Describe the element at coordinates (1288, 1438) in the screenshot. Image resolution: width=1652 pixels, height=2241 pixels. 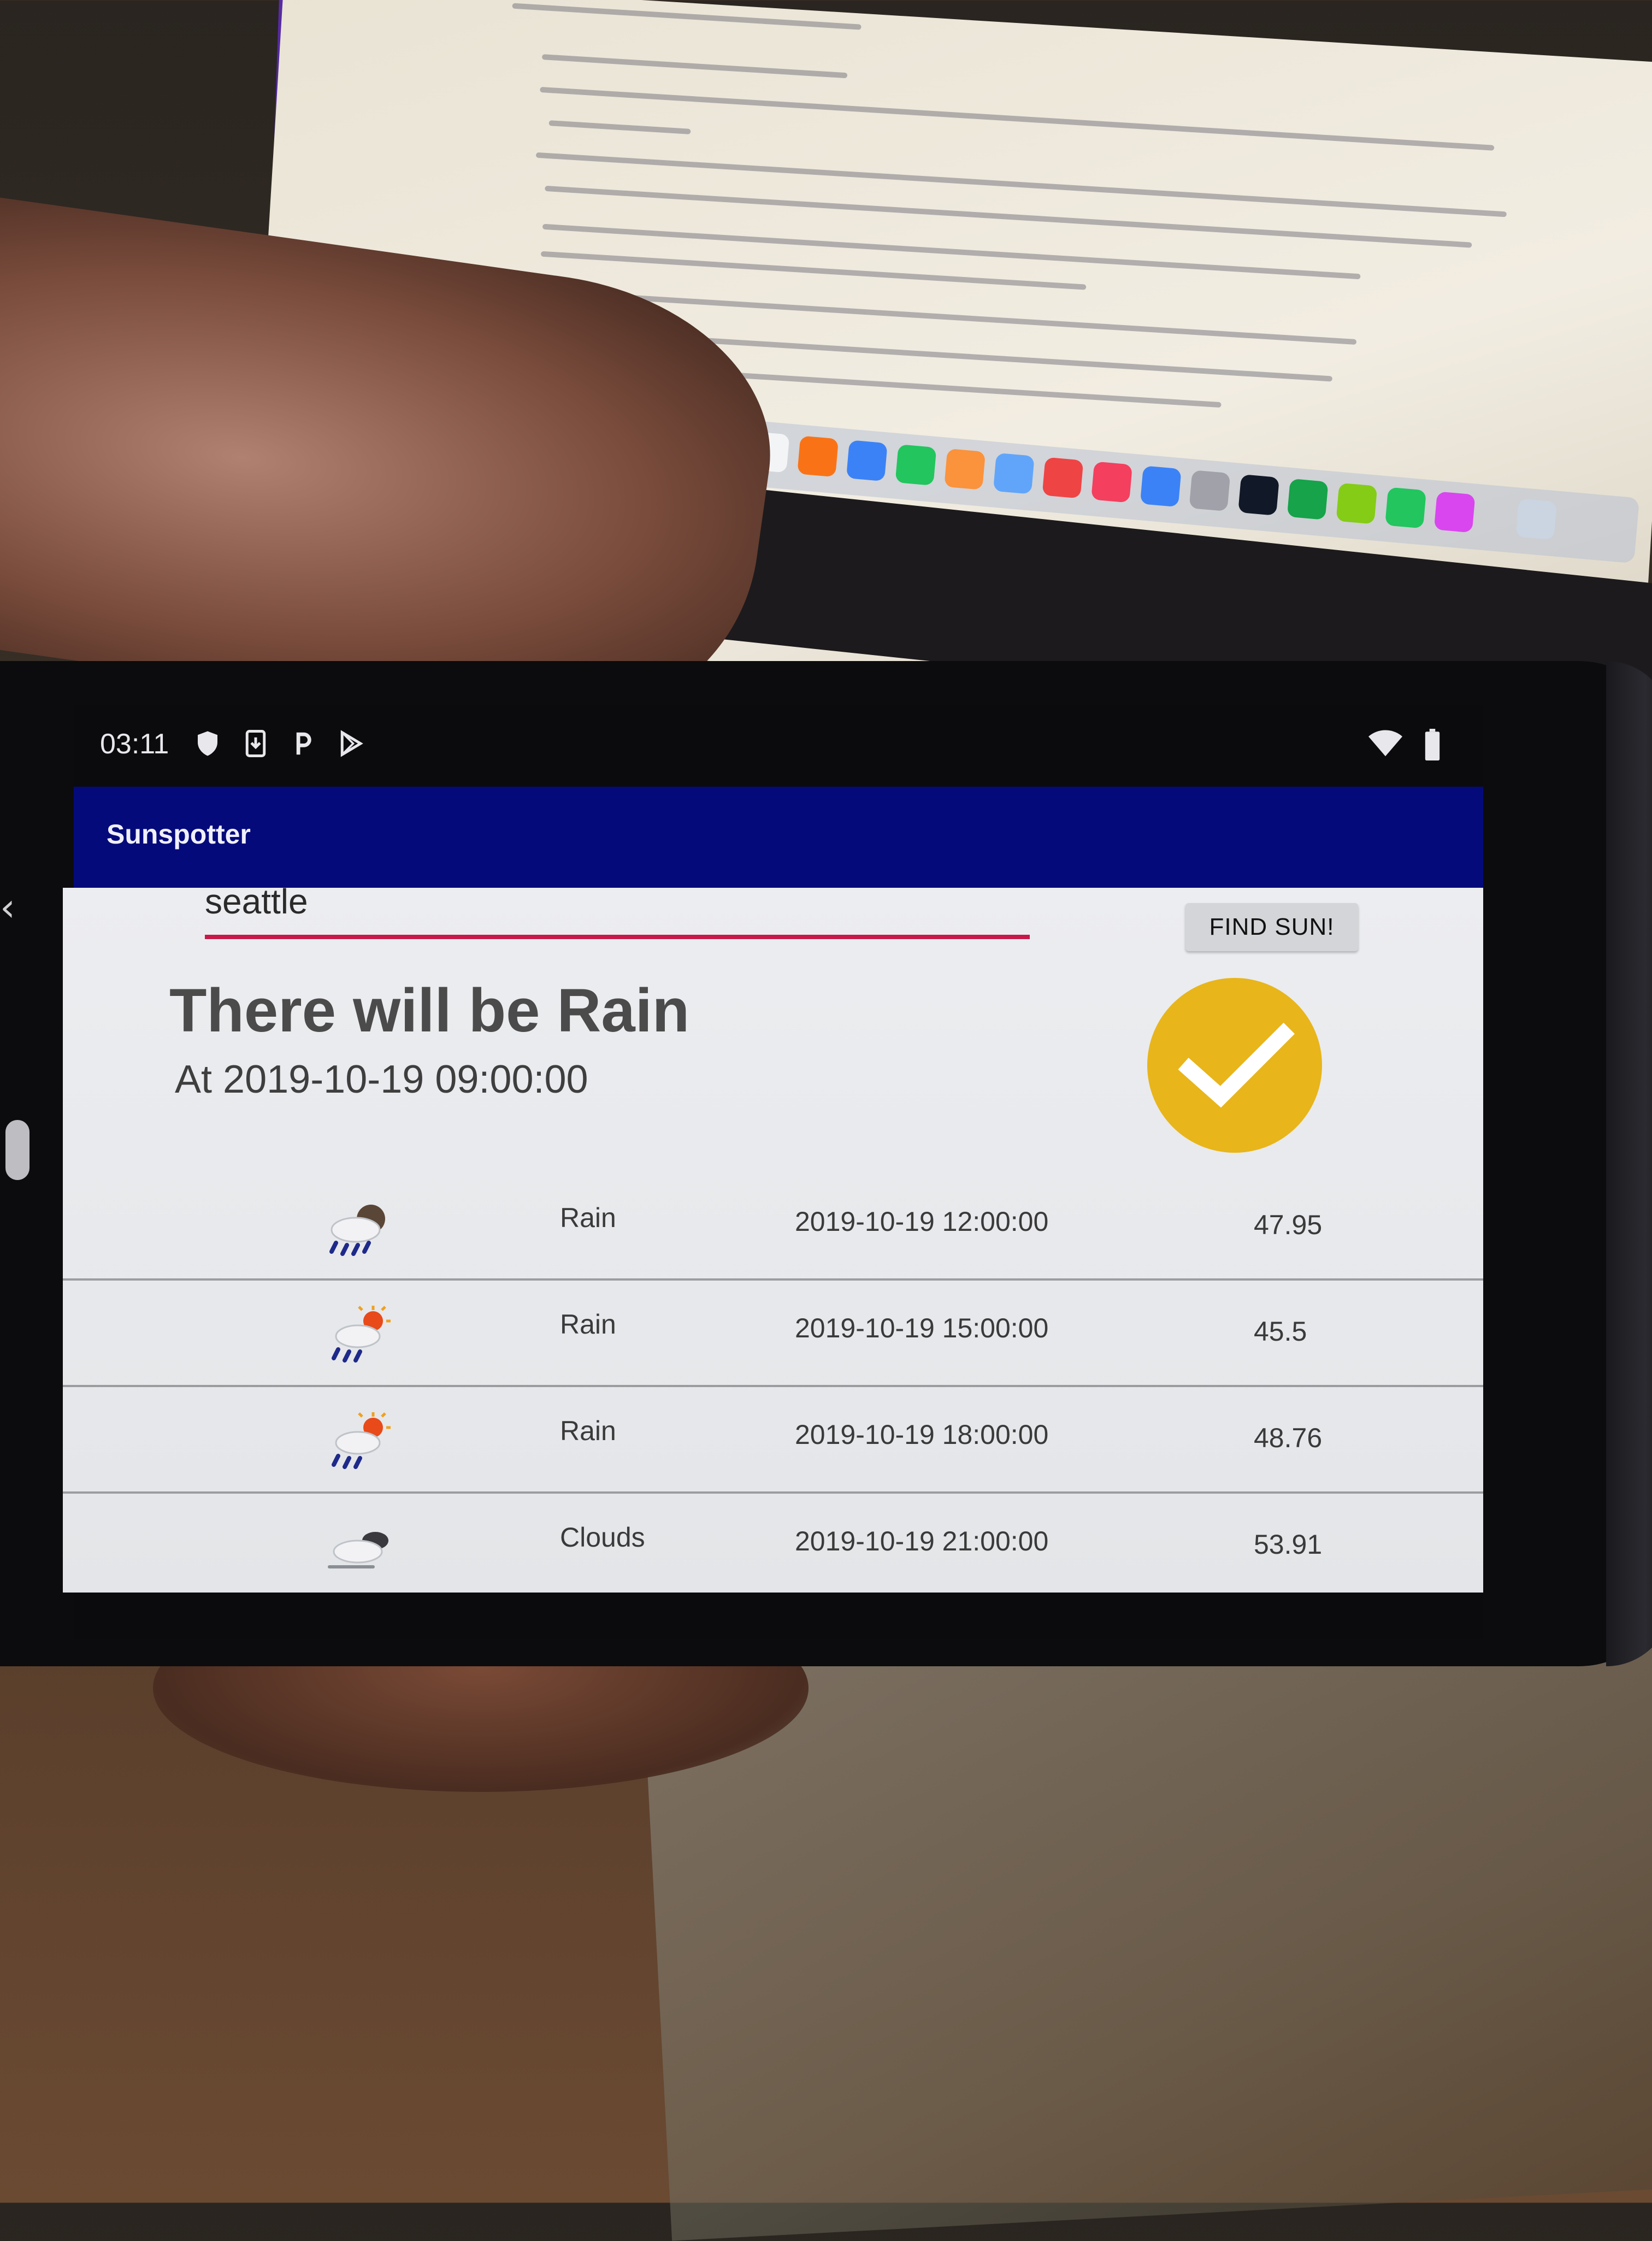
I see `forecast-temp: 48.76` at that location.